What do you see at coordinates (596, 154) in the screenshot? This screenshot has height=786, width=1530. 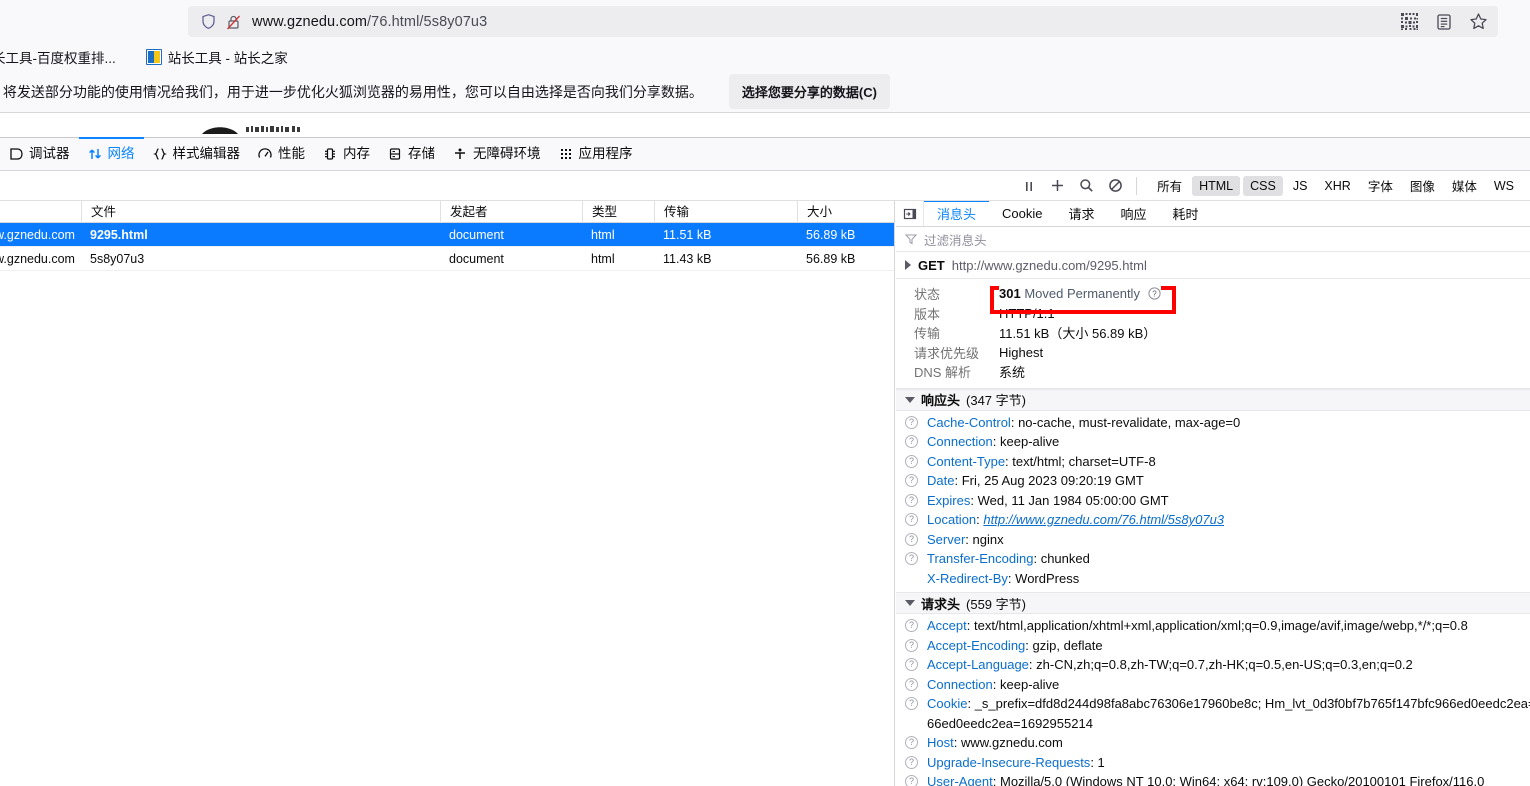 I see `tab-application: 应用程序` at bounding box center [596, 154].